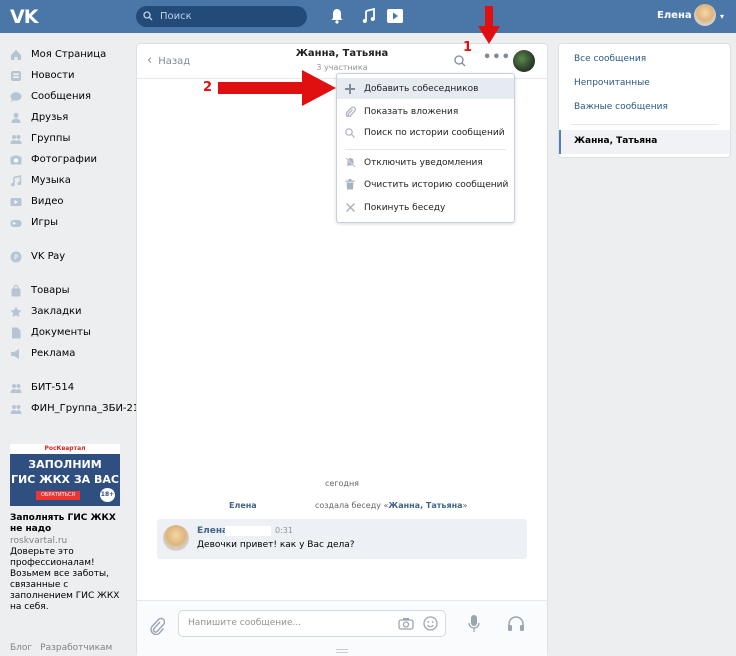  I want to click on menu-item-mute: Отключить уведомления, so click(425, 162).